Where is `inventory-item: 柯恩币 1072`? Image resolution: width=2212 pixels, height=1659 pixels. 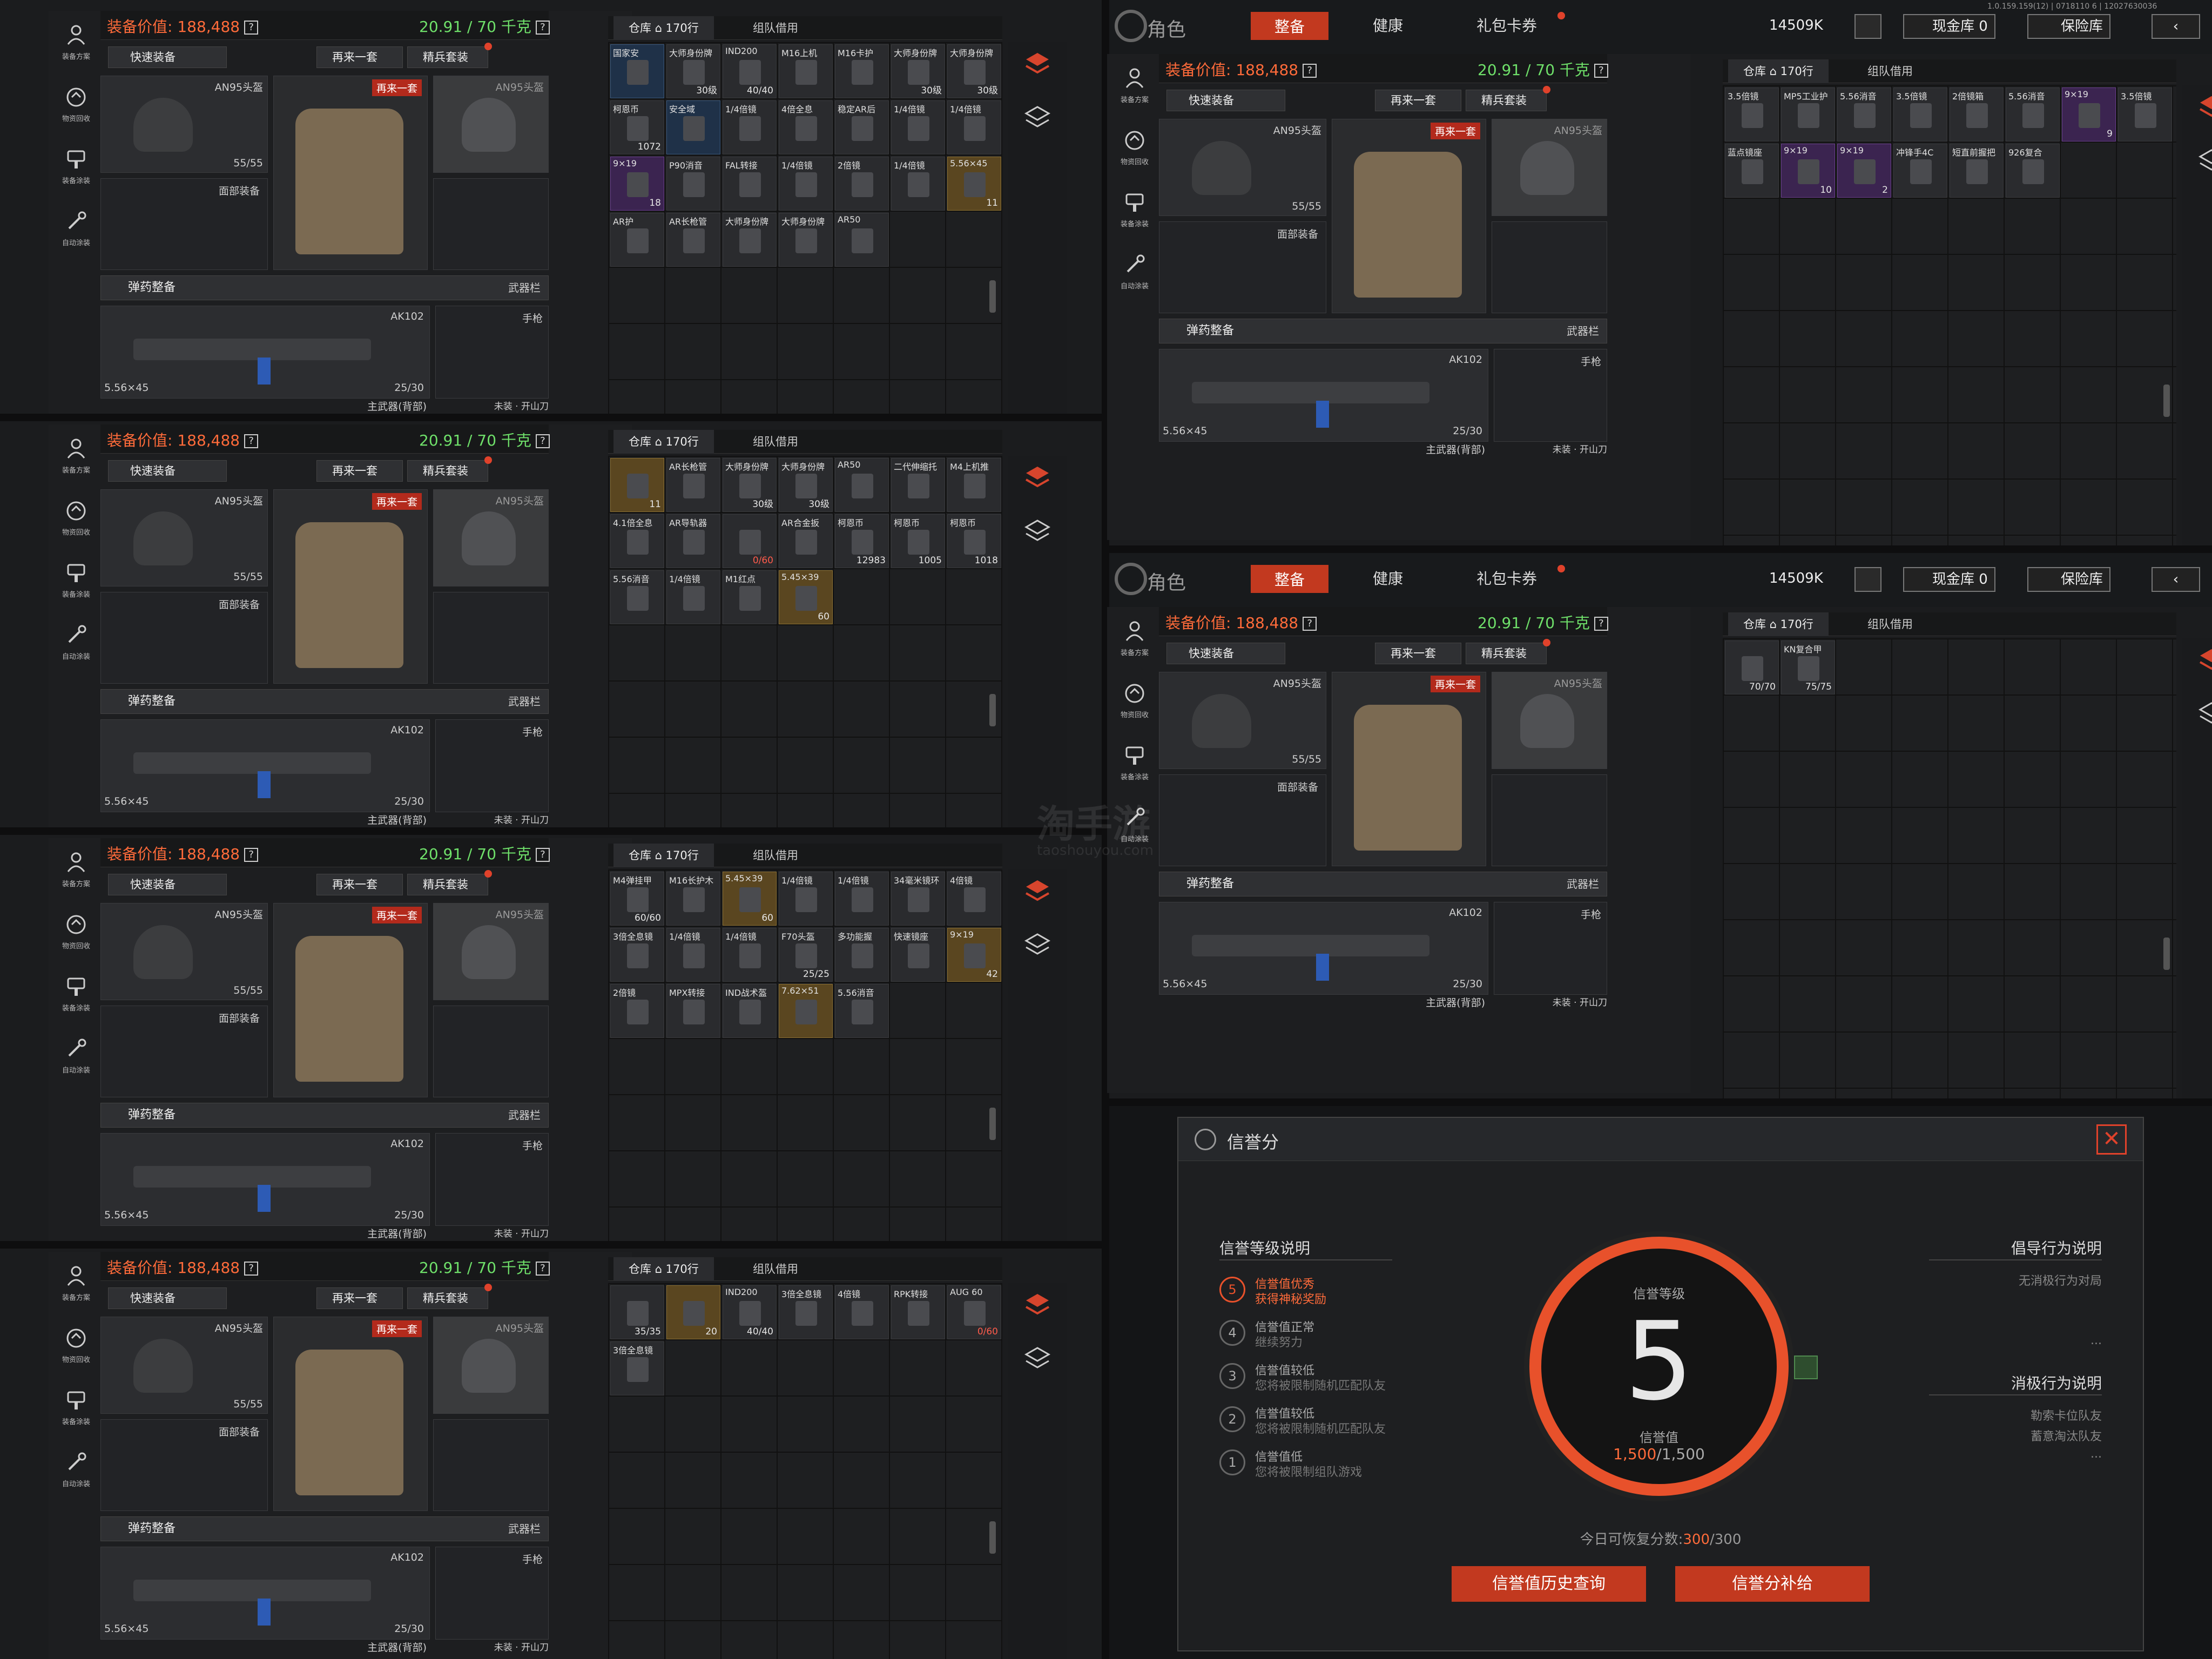
inventory-item: 柯恩币 1072 is located at coordinates (637, 127).